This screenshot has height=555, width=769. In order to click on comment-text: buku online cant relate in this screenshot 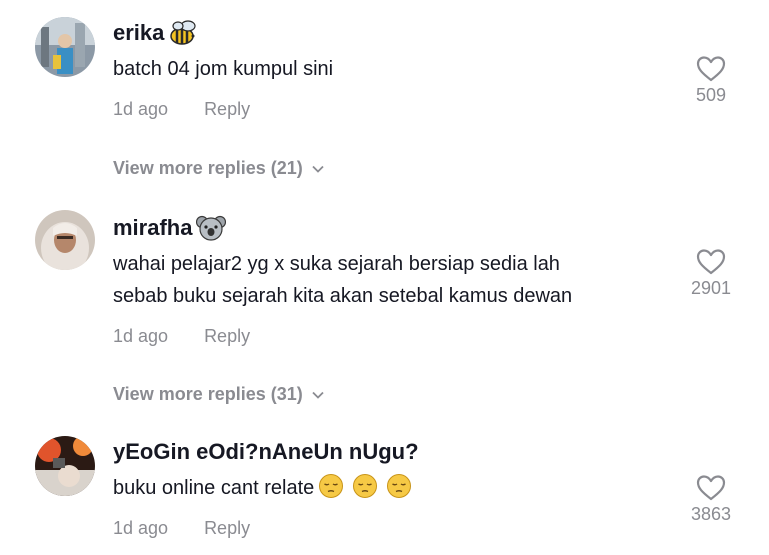, I will do `click(396, 488)`.